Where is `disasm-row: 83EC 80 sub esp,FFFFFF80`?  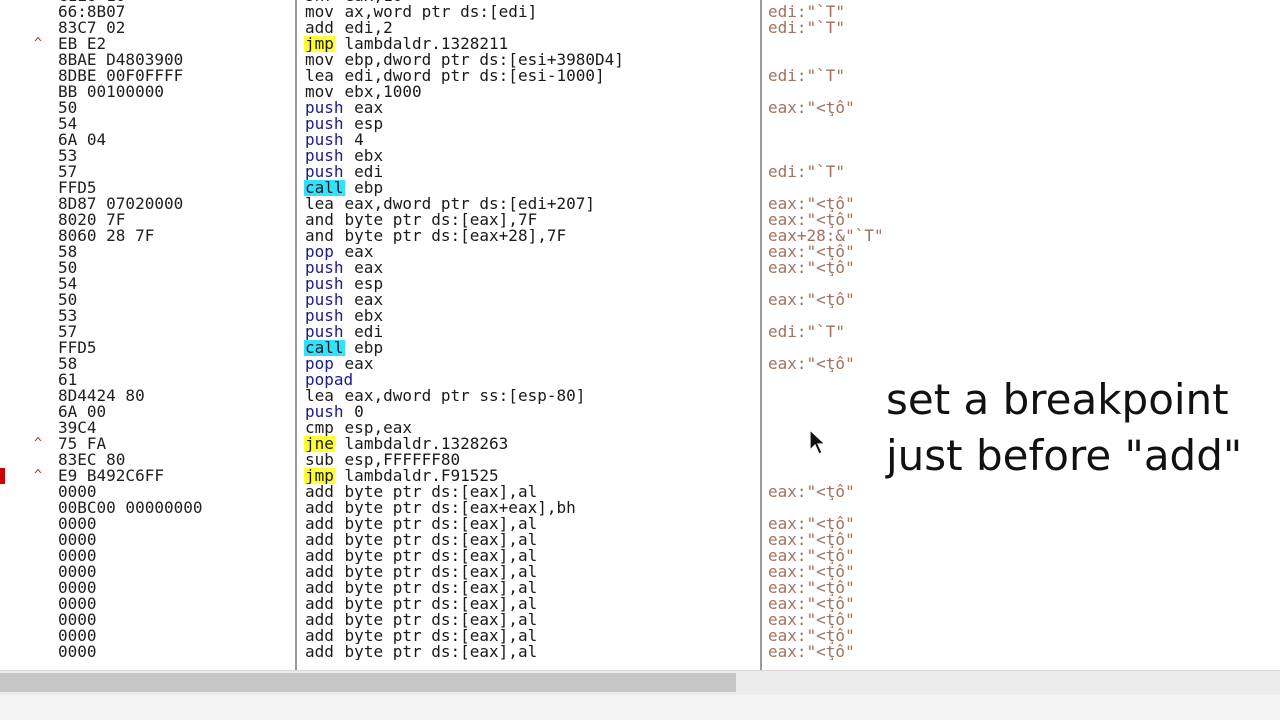 disasm-row: 83EC 80 sub esp,FFFFFF80 is located at coordinates (440, 460).